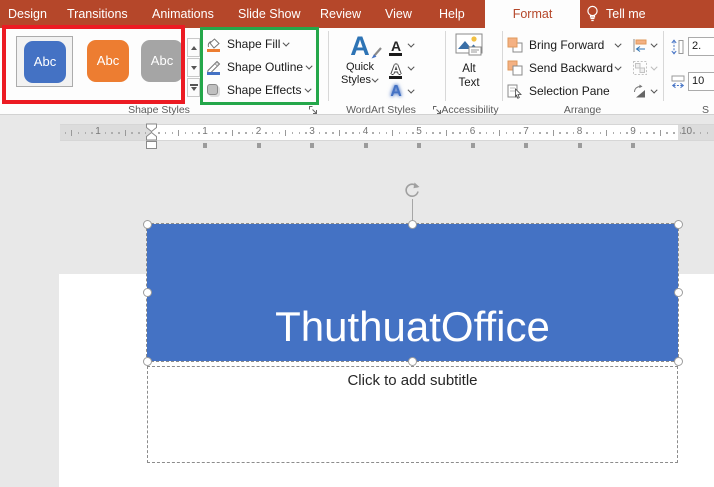 The image size is (714, 487). What do you see at coordinates (97, 14) in the screenshot?
I see `tab-transitions: Transitions` at bounding box center [97, 14].